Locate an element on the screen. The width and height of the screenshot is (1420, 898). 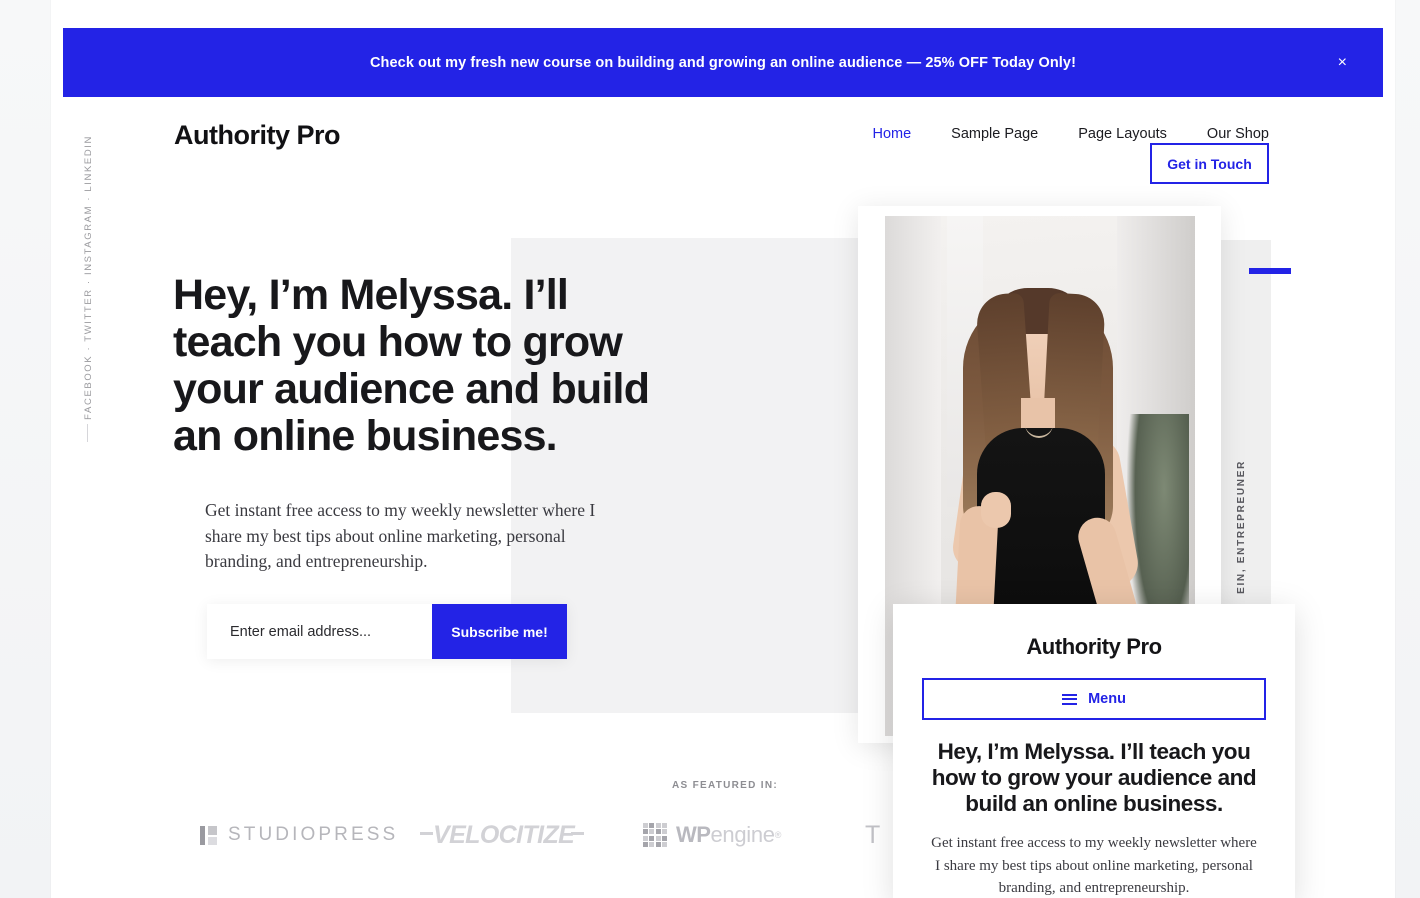
velocitize-tick-icon-end is located at coordinates (578, 833).